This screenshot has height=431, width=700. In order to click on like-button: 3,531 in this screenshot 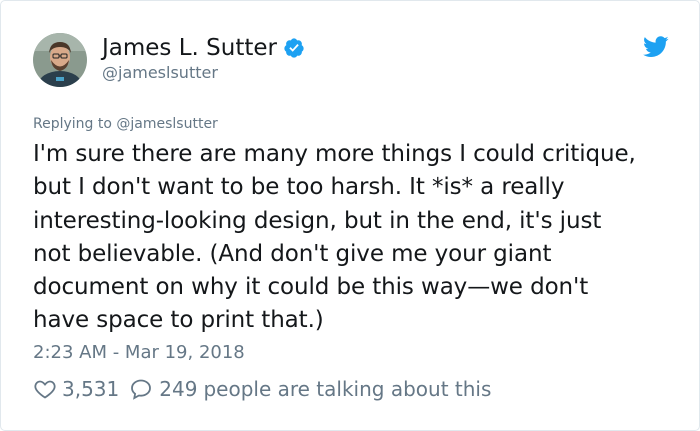, I will do `click(81, 389)`.